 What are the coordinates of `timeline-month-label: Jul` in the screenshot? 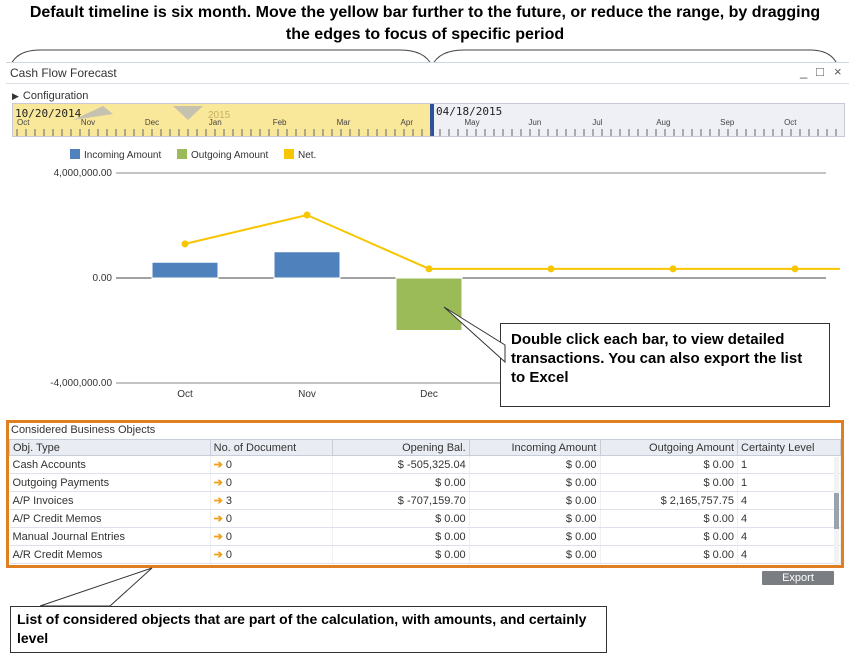 It's located at (597, 122).